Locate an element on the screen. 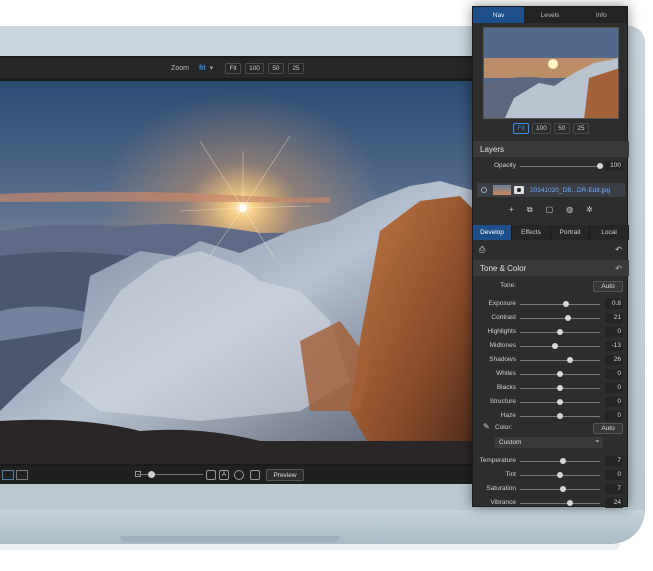  nav-zoom-50-button: 50 is located at coordinates (561, 128).